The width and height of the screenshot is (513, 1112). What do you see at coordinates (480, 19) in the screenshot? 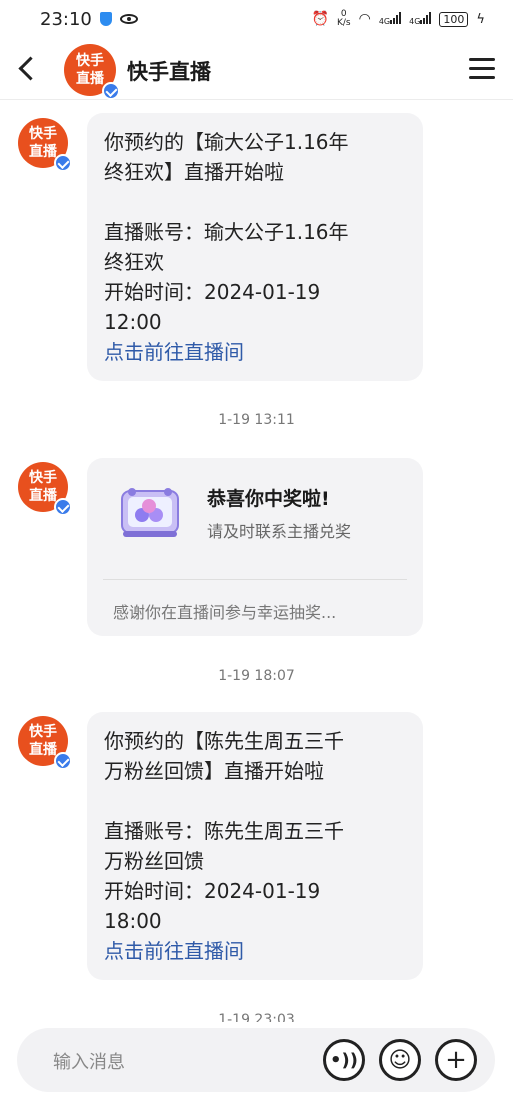
I see `charging-icon: ϟ` at bounding box center [480, 19].